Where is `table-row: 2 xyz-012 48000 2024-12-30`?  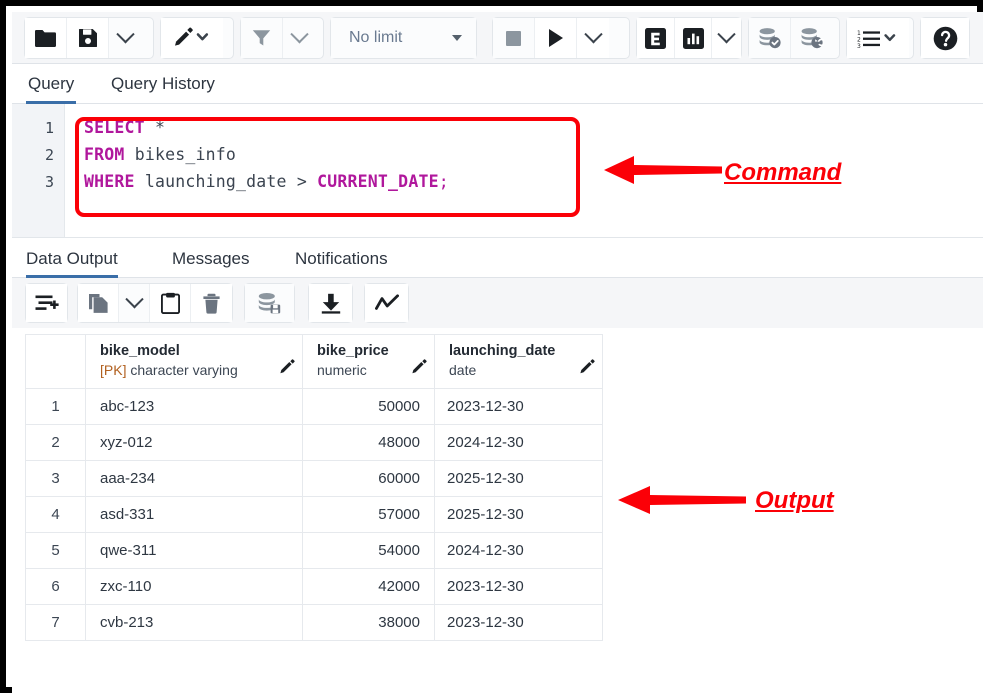 table-row: 2 xyz-012 48000 2024-12-30 is located at coordinates (314, 443).